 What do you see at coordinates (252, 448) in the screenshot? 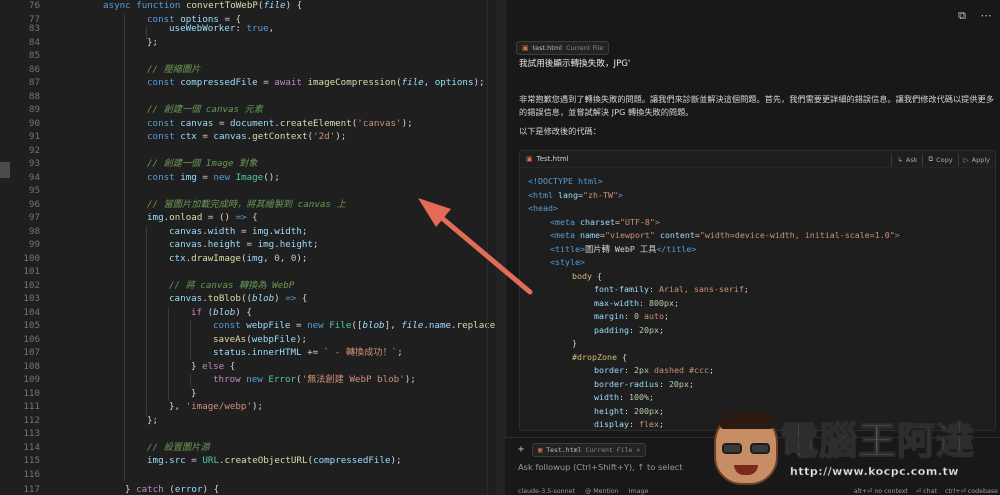
I see `code-line: 114 // 設置圖片源` at bounding box center [252, 448].